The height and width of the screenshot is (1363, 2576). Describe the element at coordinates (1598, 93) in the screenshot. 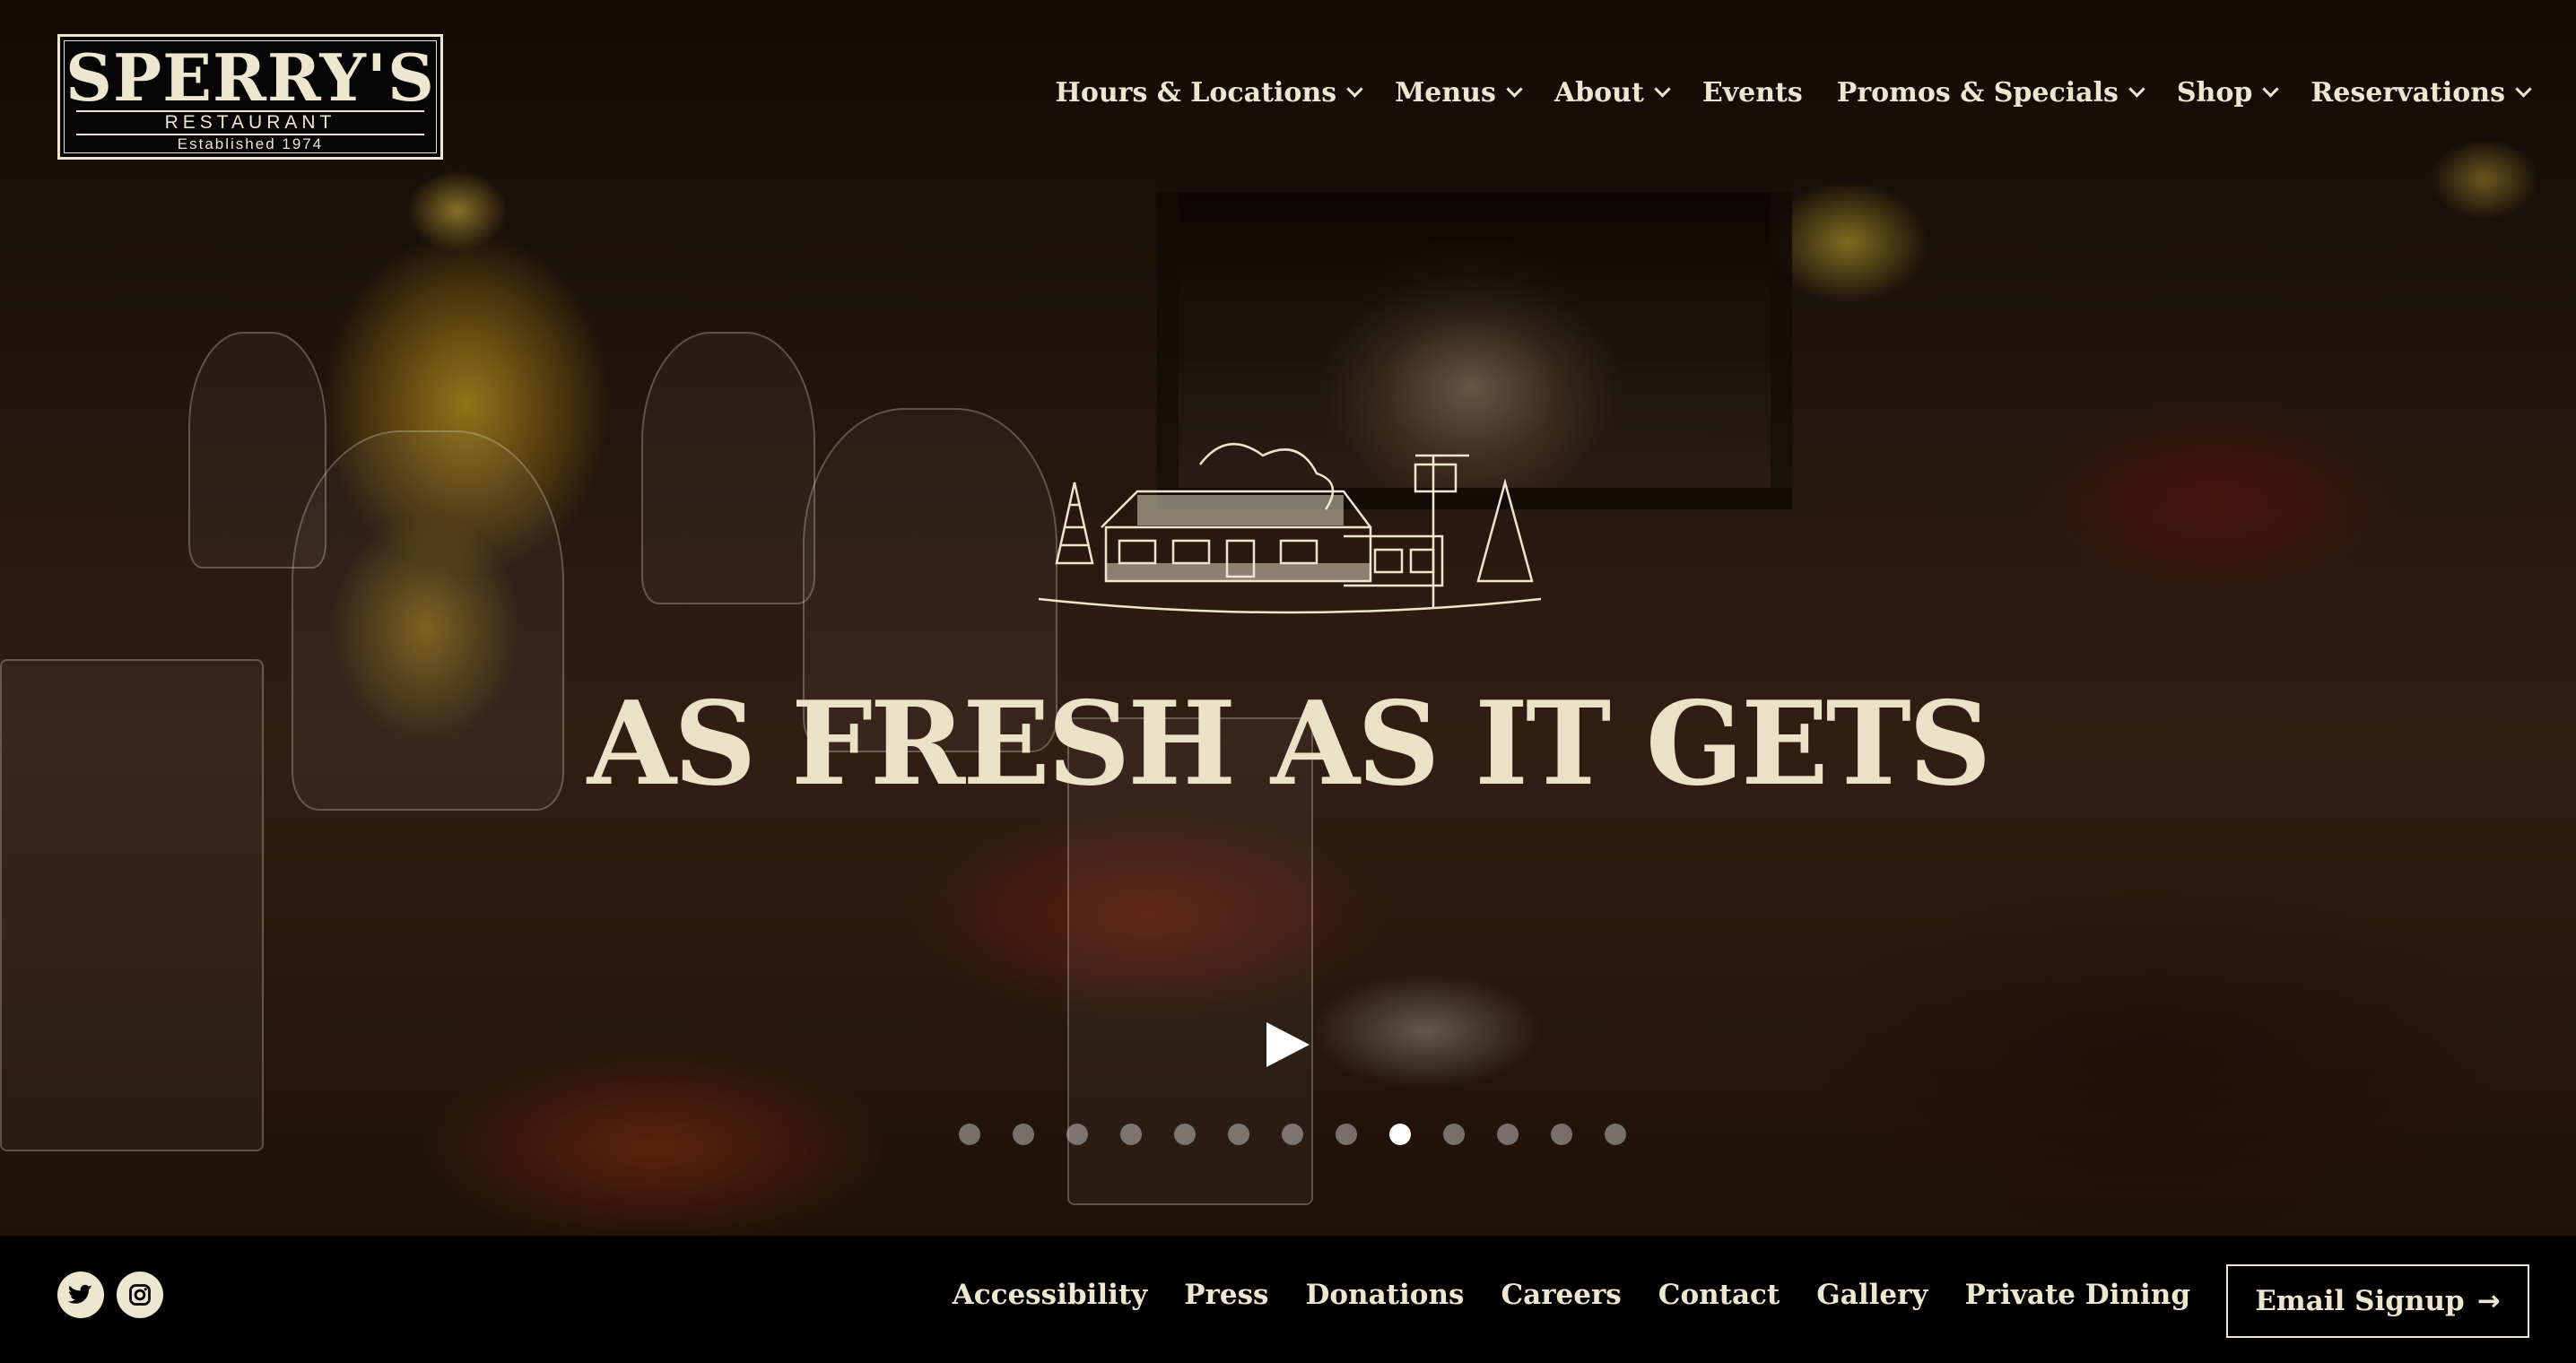

I see `nav-label: About` at that location.